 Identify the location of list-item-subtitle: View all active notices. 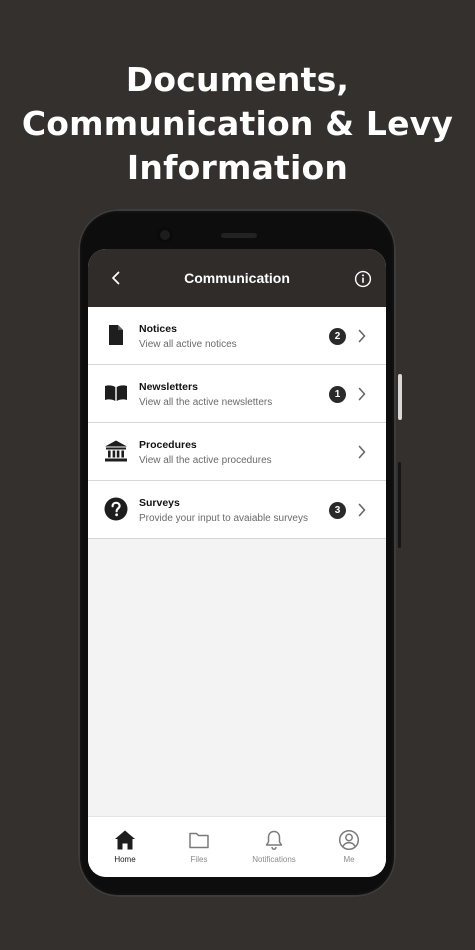
(188, 344).